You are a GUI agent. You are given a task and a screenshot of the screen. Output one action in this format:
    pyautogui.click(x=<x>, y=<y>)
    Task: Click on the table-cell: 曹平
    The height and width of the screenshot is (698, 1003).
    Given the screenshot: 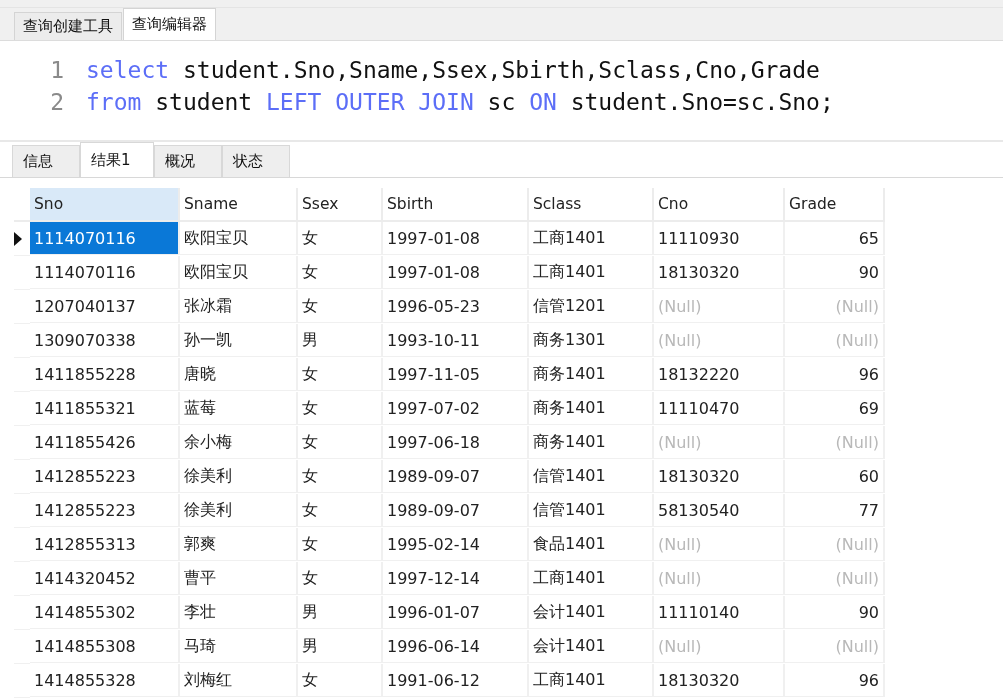 What is the action you would take?
    pyautogui.click(x=239, y=578)
    